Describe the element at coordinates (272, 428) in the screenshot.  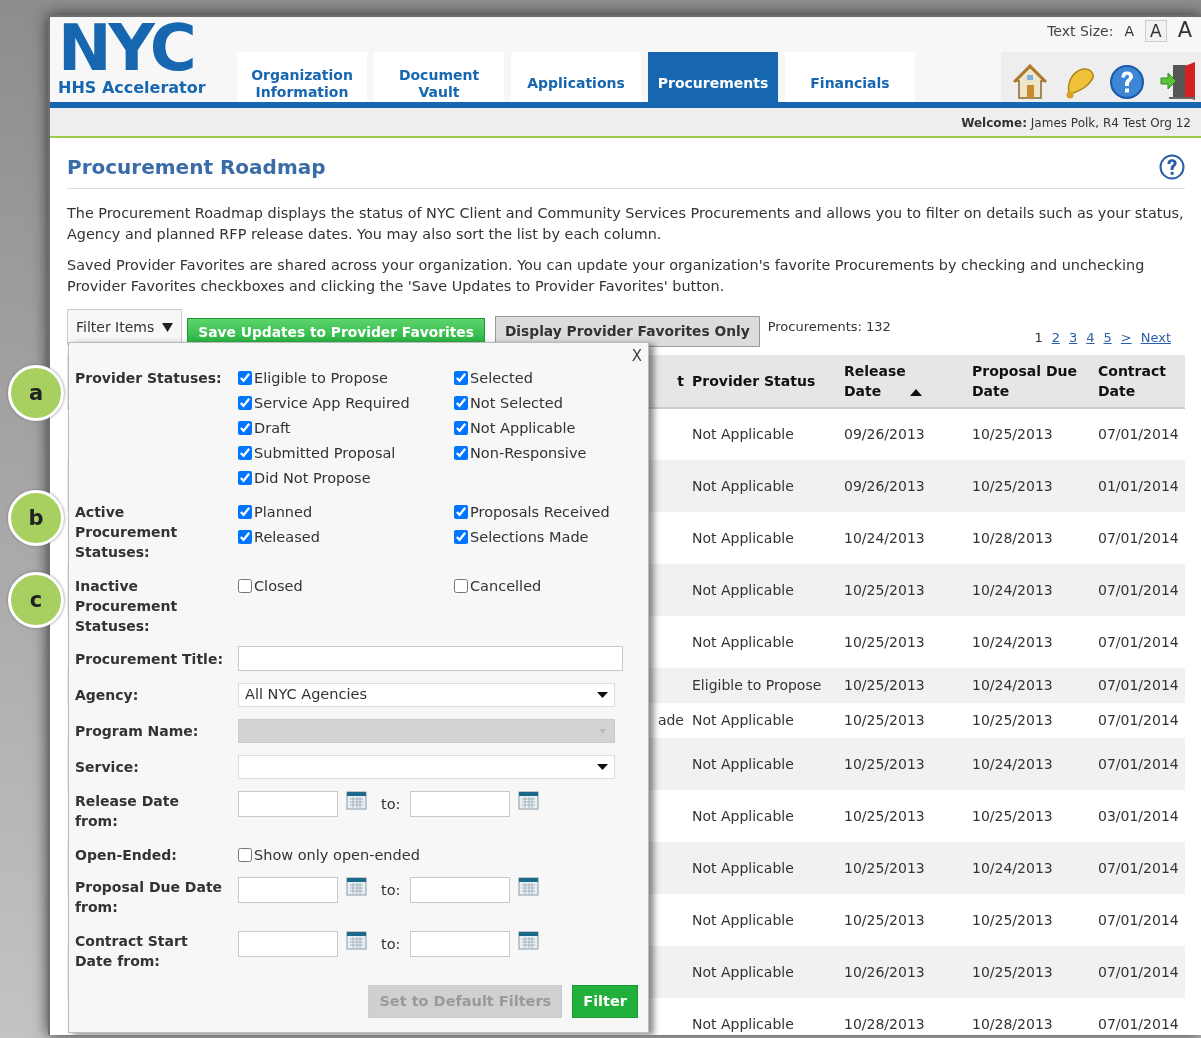
I see `checkbox-label: Draft` at that location.